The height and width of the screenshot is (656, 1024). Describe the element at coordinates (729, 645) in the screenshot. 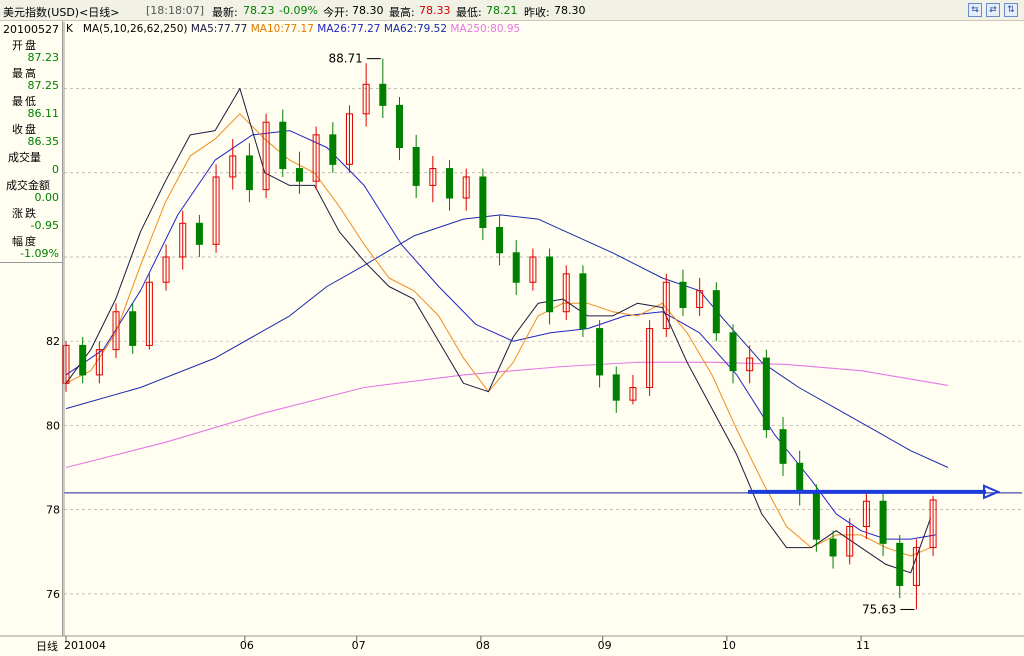

I see `x-tick-label: 10` at that location.